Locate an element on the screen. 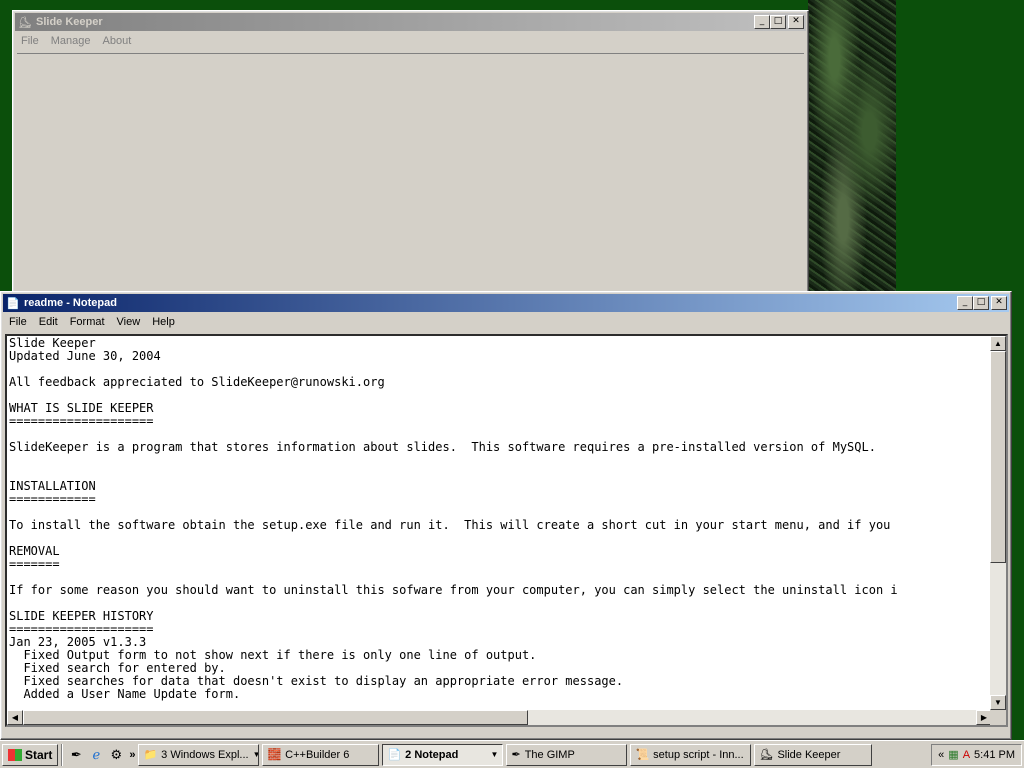  text-line: REMOVAL is located at coordinates (34, 551).